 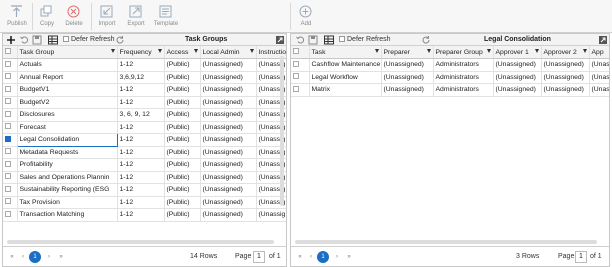 I want to click on delete-button: Delete, so click(x=74, y=16).